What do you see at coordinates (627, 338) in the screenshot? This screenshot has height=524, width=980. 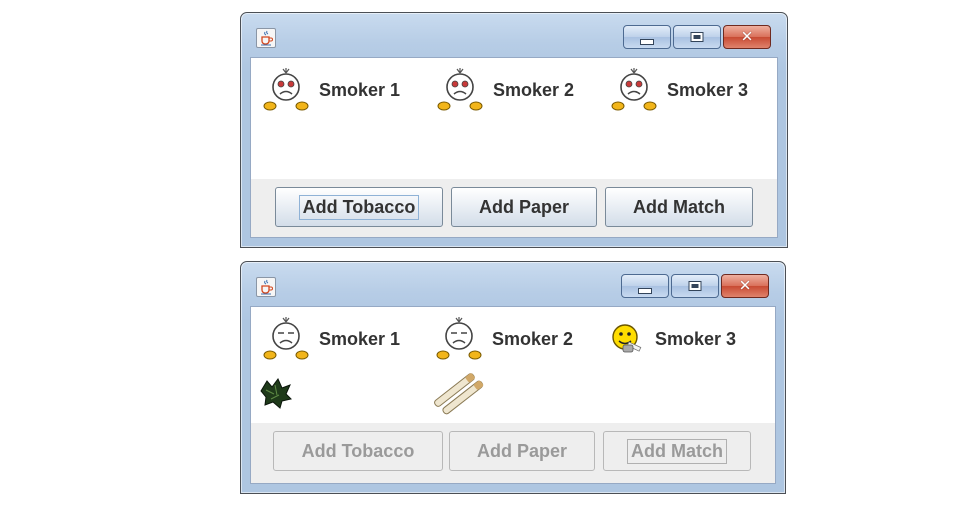 I see `smoking-smiley-icon` at bounding box center [627, 338].